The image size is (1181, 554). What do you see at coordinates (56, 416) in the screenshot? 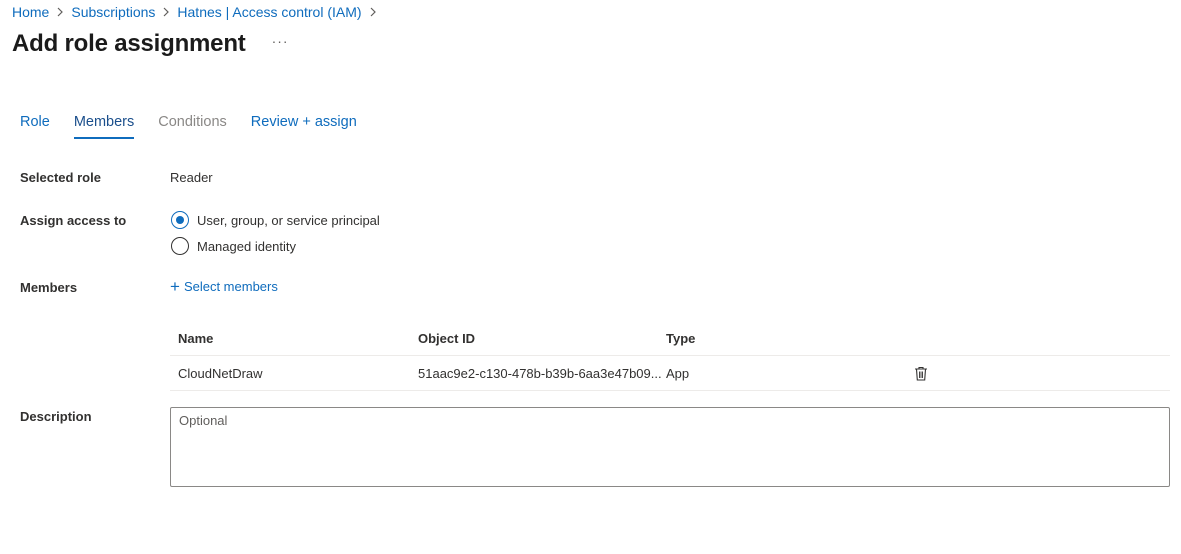
I see `description-label: Description` at bounding box center [56, 416].